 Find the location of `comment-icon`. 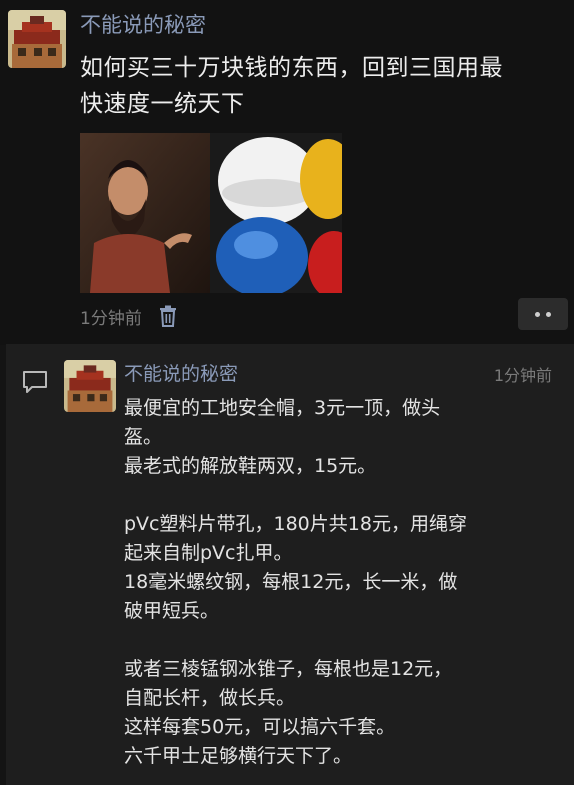

comment-icon is located at coordinates (35, 382).